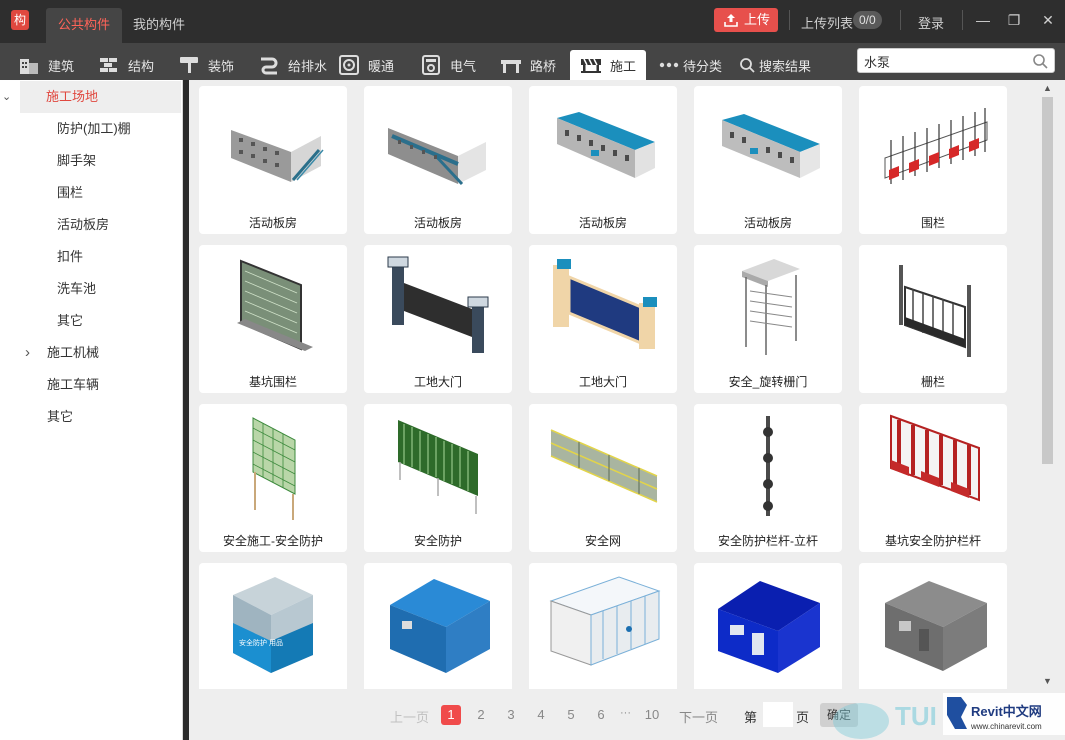 Image resolution: width=1065 pixels, height=740 pixels. I want to click on site-gate-dark-icon, so click(438, 304).